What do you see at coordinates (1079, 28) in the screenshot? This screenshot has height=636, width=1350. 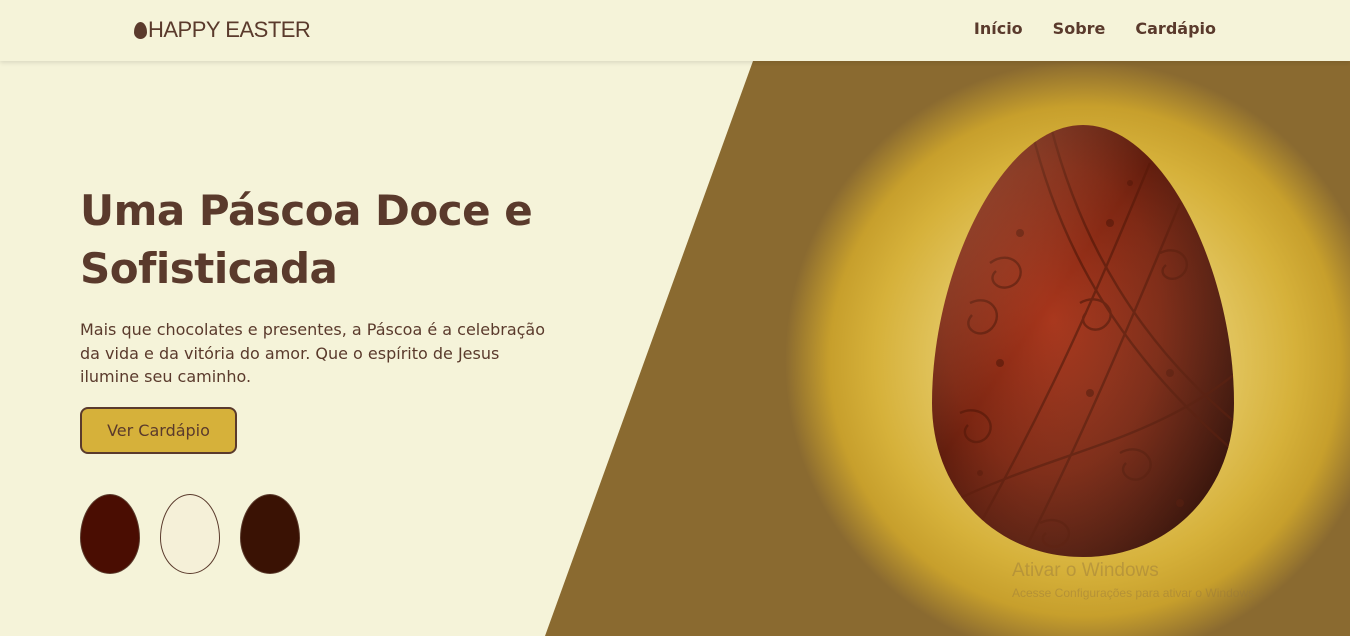 I see `nav-link-sobre: Sobre` at bounding box center [1079, 28].